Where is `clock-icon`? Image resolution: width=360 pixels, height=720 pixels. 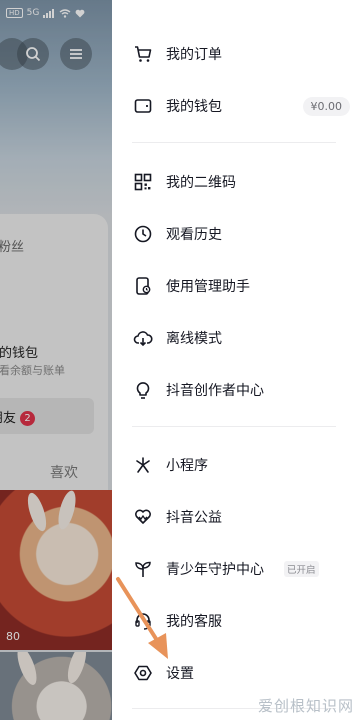 clock-icon is located at coordinates (143, 234).